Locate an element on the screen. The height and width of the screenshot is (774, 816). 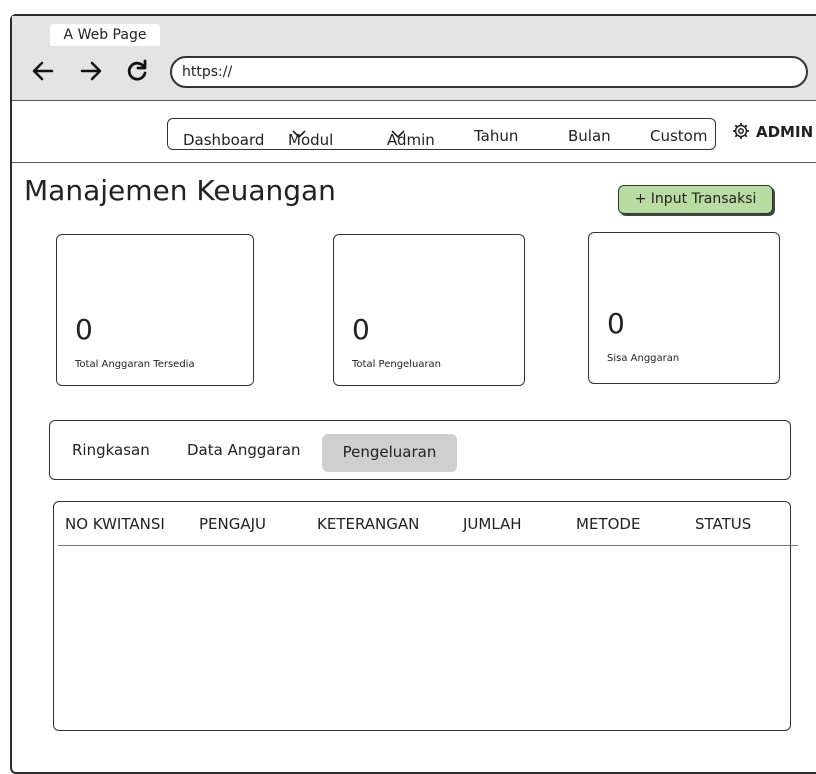
tab-pengeluaran: Pengeluaran is located at coordinates (389, 453).